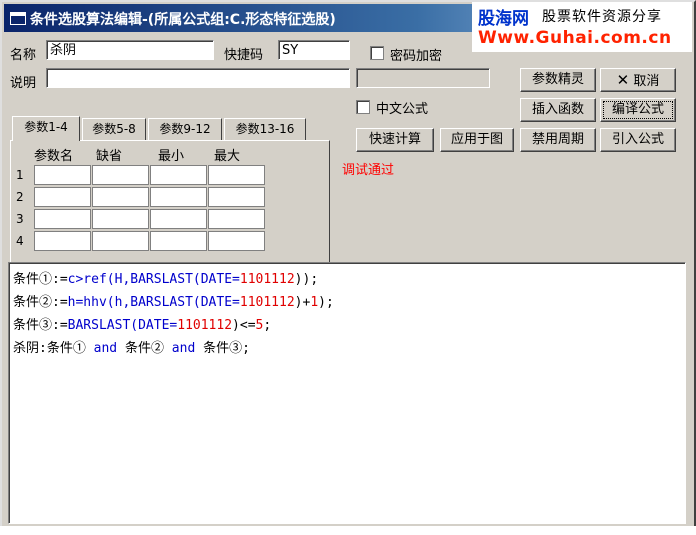 This screenshot has height=535, width=696. I want to click on shortcut-input: SY, so click(314, 50).